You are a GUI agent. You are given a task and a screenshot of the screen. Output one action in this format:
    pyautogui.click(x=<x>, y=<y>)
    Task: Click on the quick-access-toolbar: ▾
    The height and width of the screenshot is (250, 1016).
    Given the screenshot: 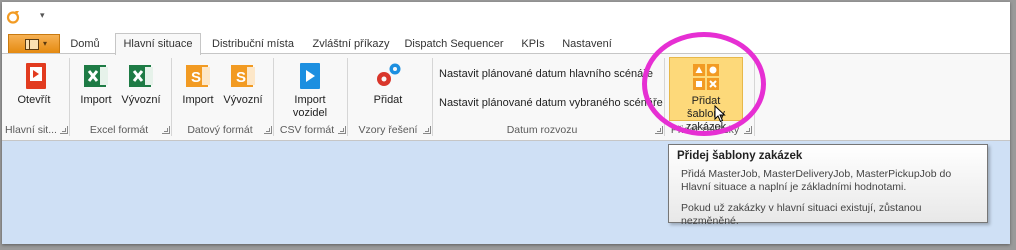 What is the action you would take?
    pyautogui.click(x=506, y=17)
    